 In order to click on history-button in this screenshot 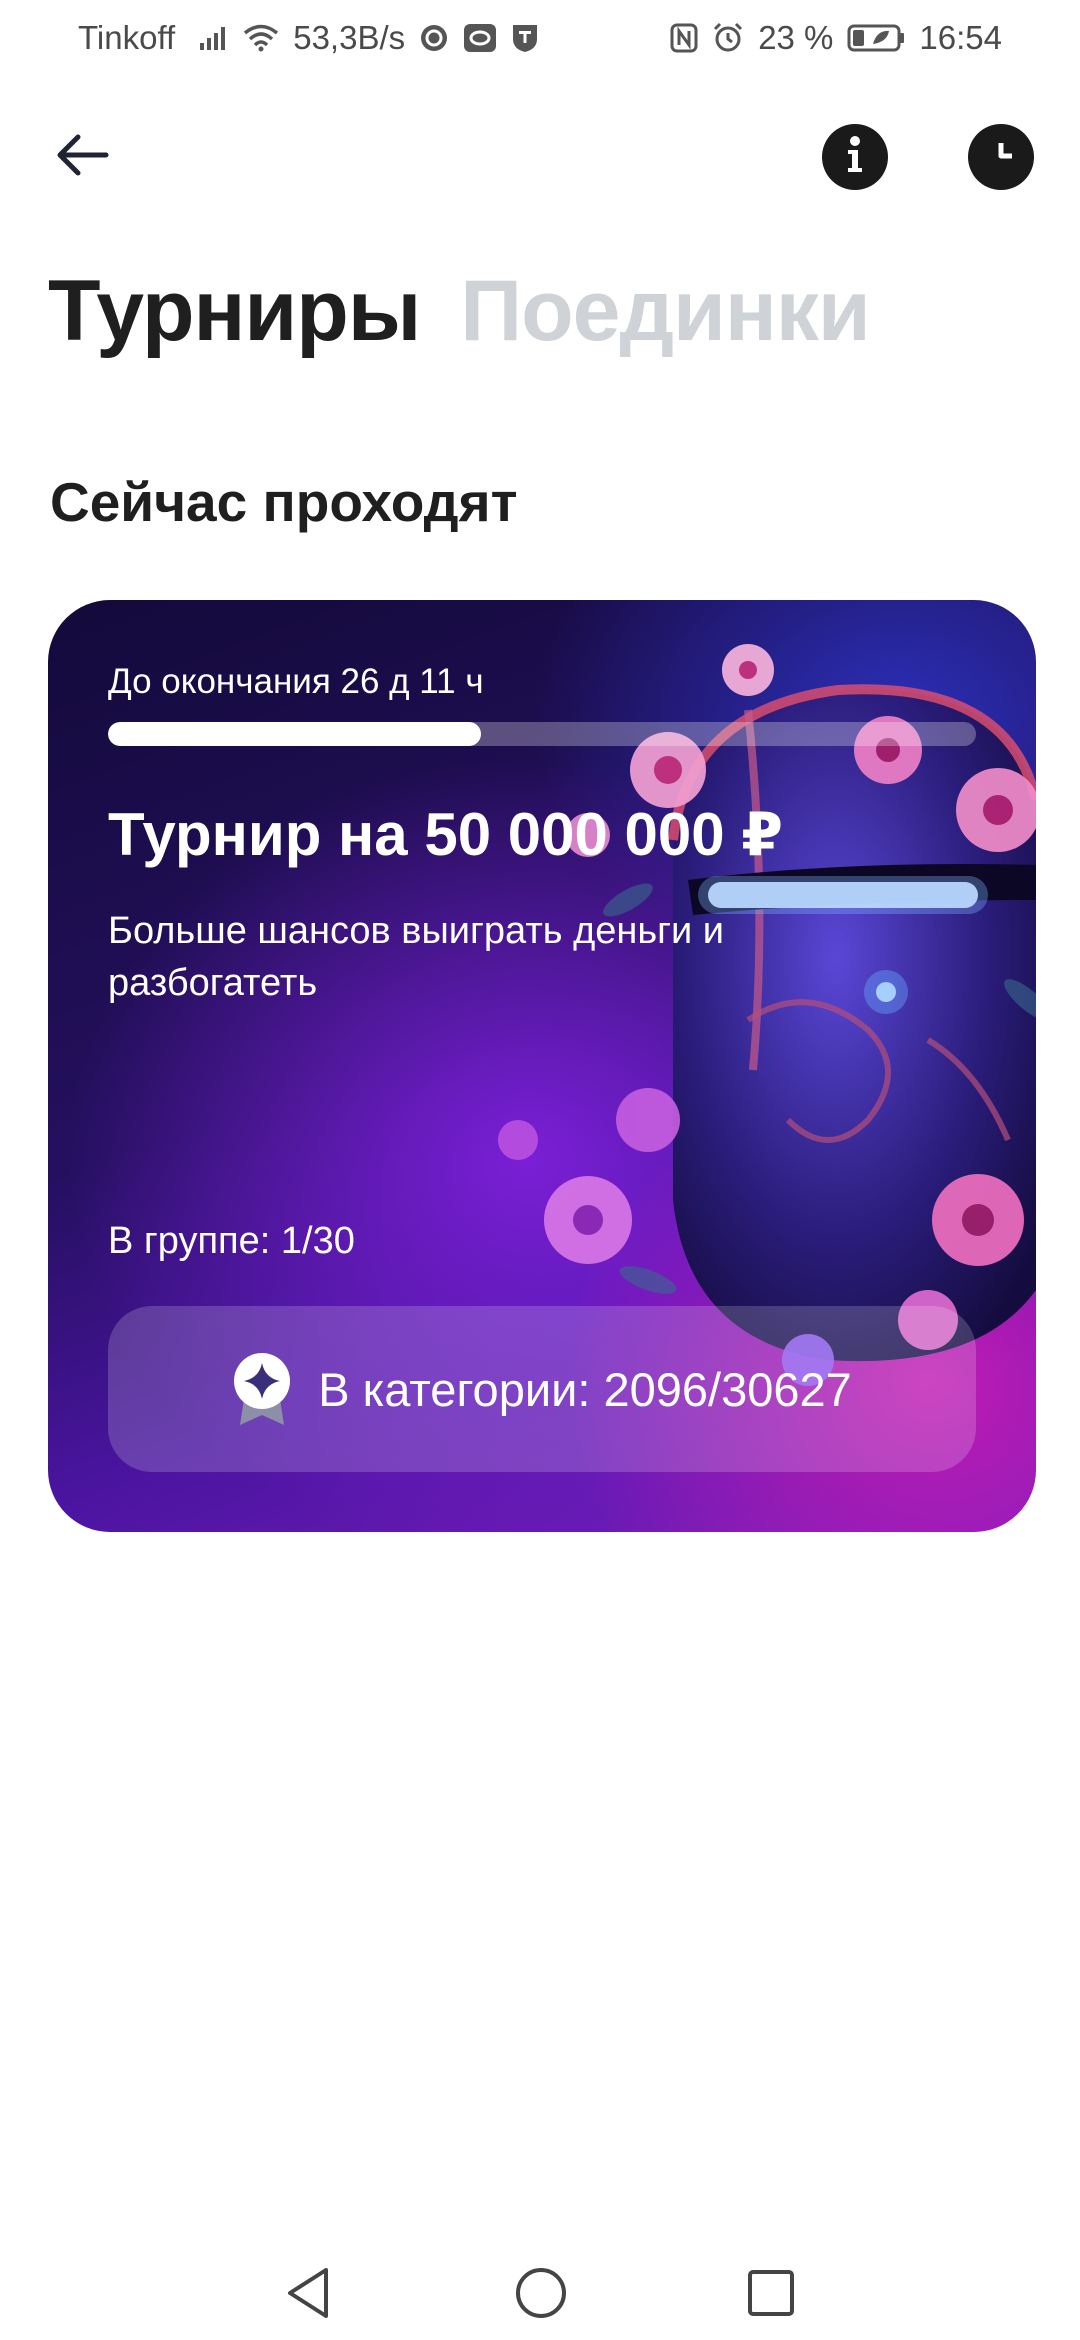, I will do `click(1001, 157)`.